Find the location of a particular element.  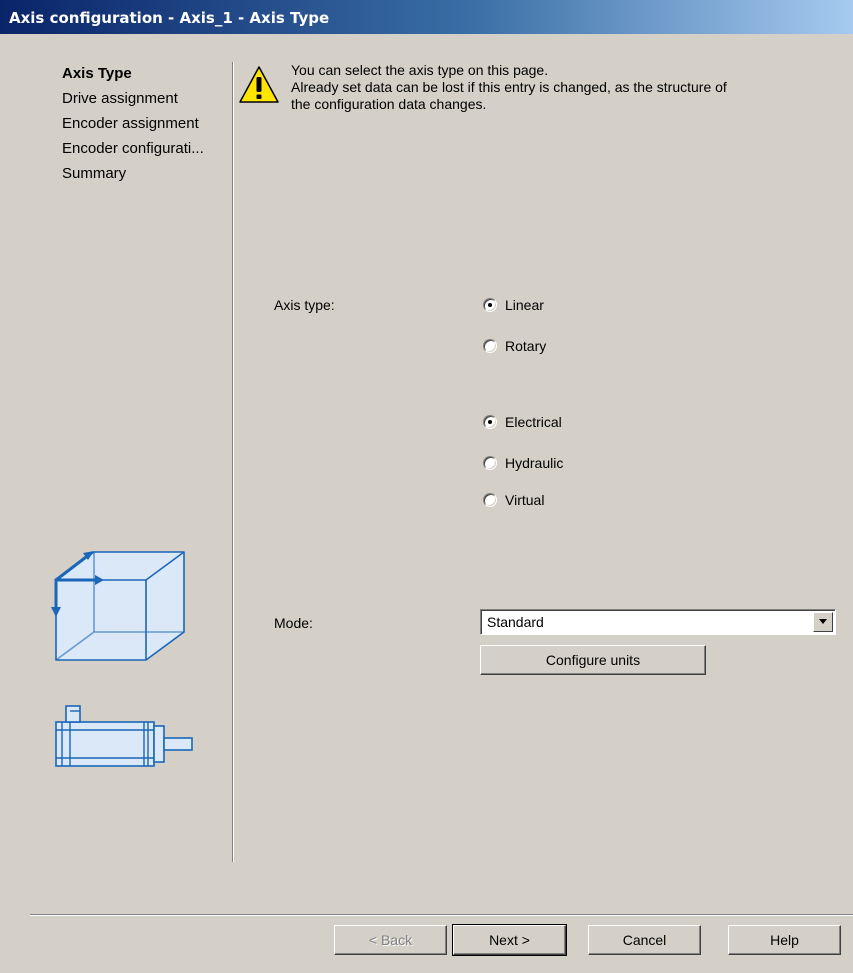

motor-icon is located at coordinates (124, 736).